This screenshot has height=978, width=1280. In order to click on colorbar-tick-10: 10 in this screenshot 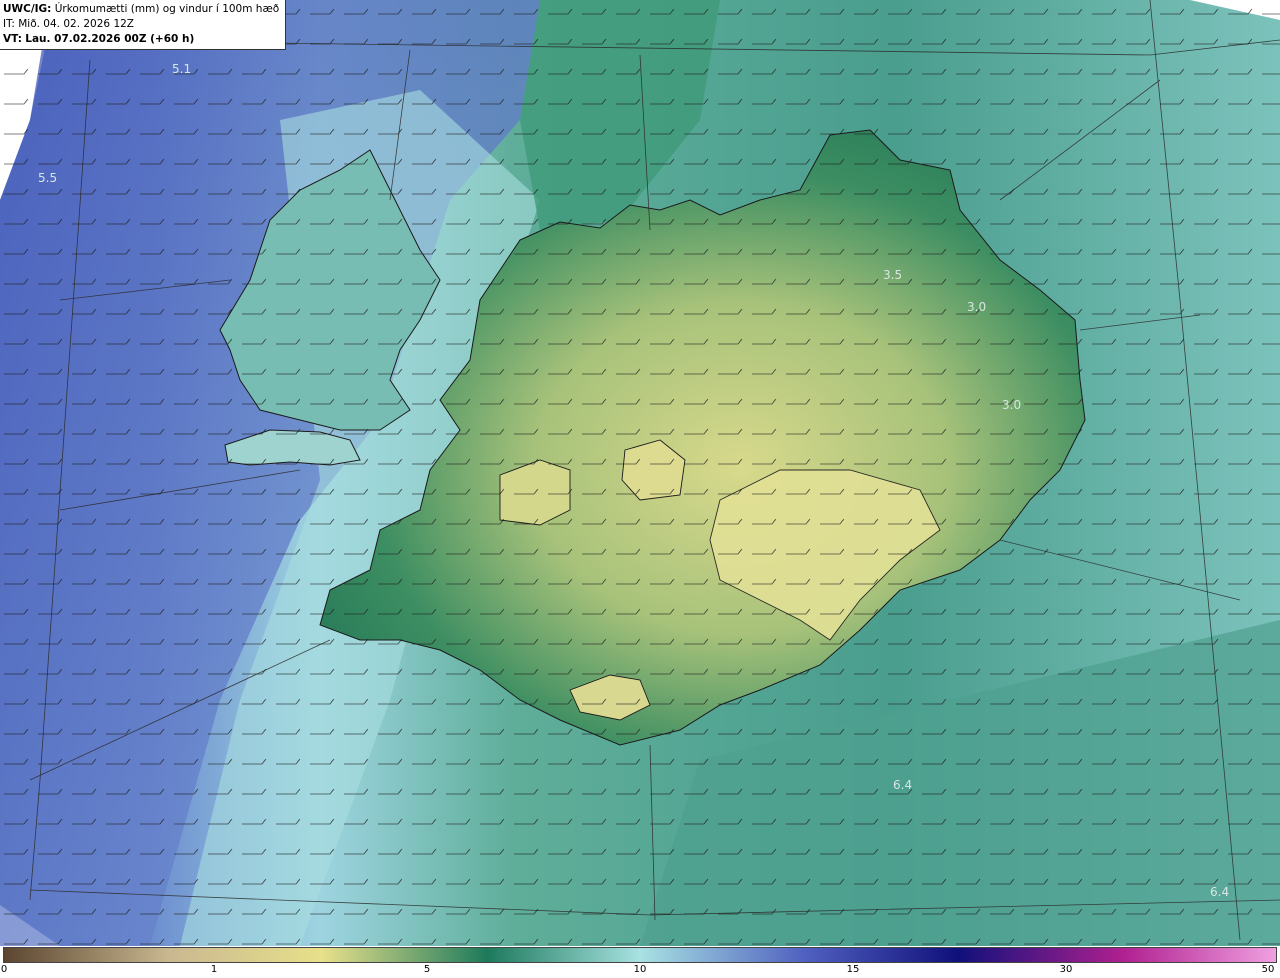, I will do `click(640, 969)`.